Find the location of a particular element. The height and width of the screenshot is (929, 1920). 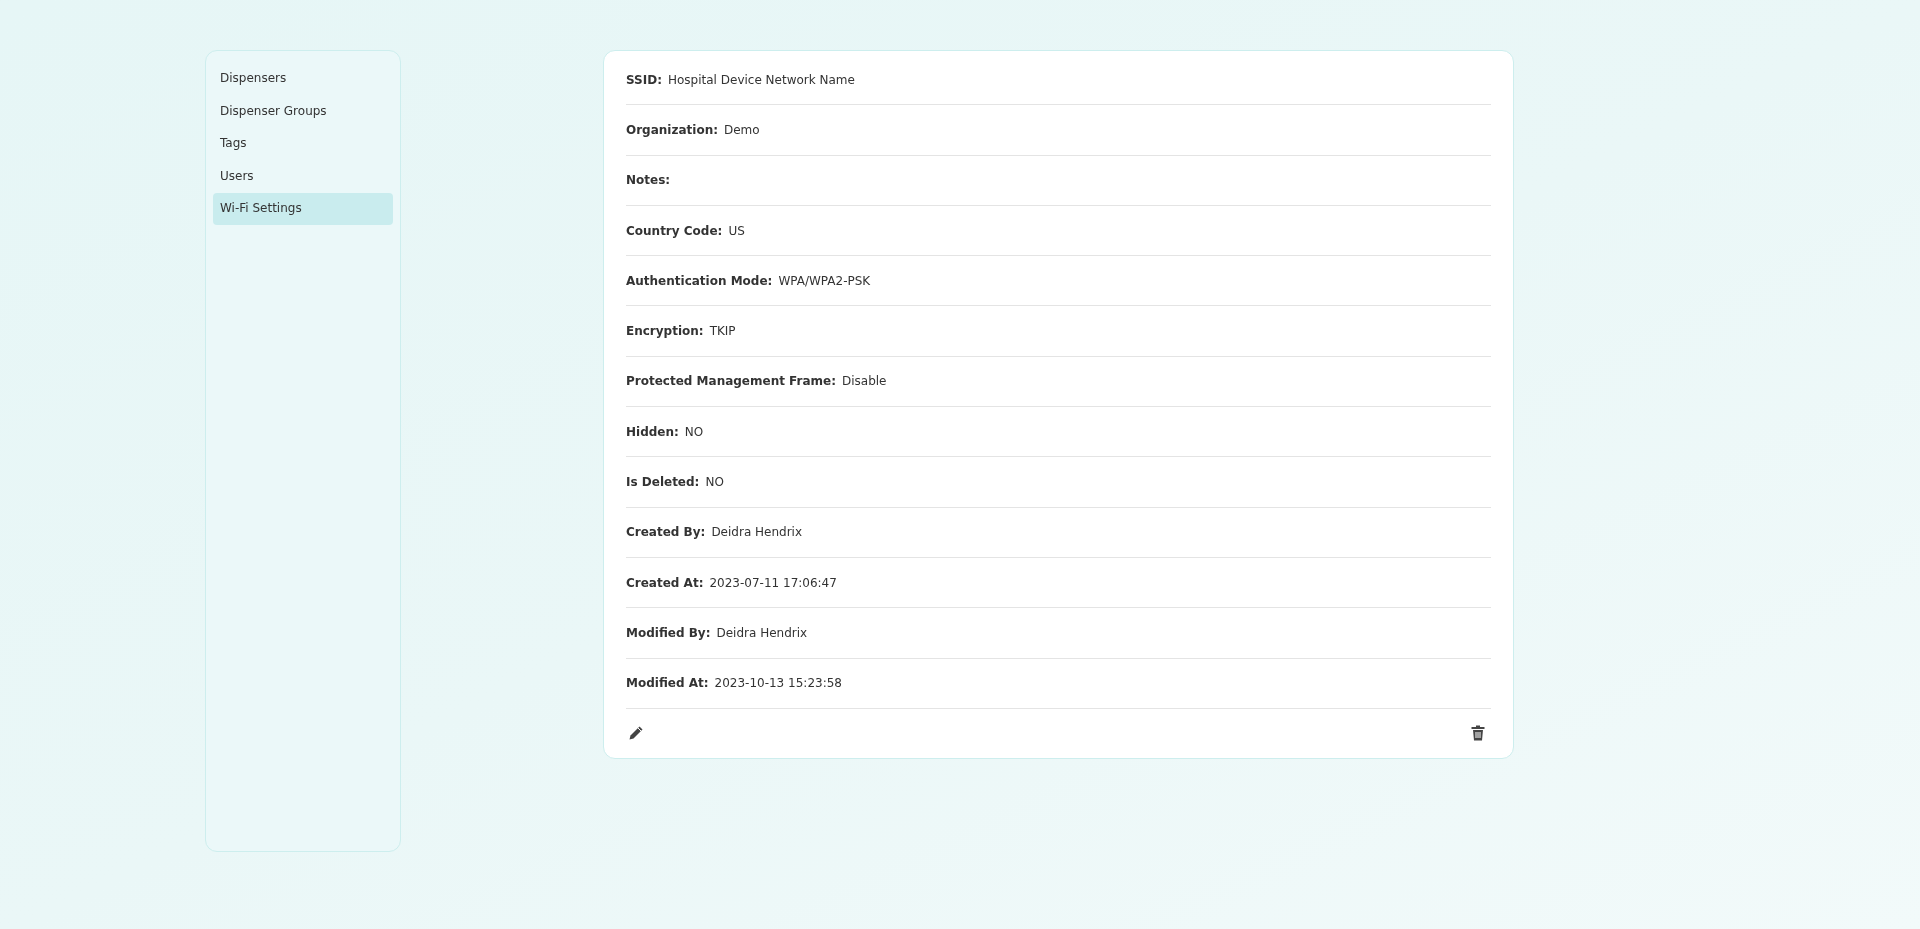

field-value: TKIP is located at coordinates (722, 332).